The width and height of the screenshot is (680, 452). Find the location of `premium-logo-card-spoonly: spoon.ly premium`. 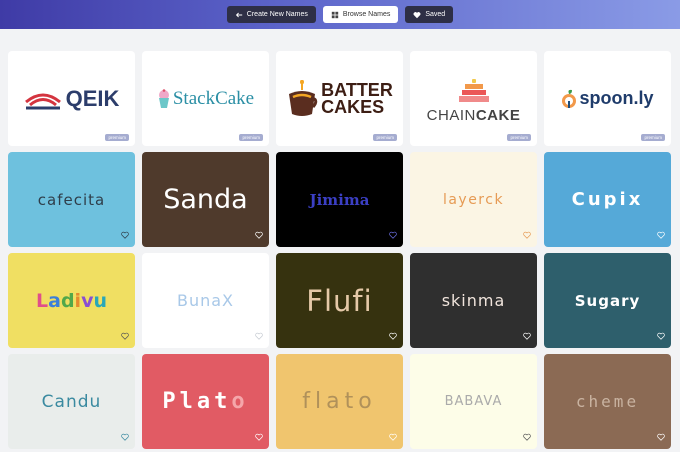

premium-logo-card-spoonly: spoon.ly premium is located at coordinates (607, 98).